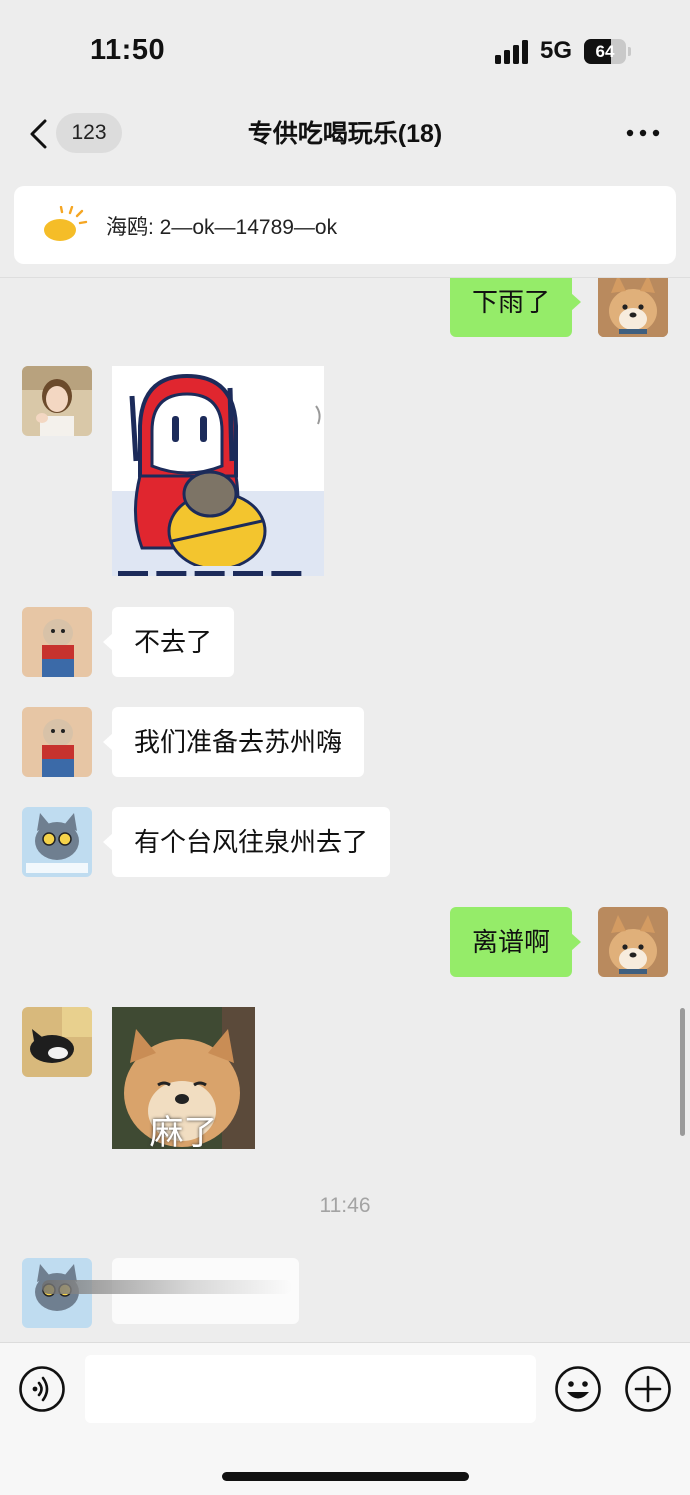 This screenshot has width=690, height=1495. Describe the element at coordinates (183, 1078) in the screenshot. I see `dog-sticker: 麻了` at that location.